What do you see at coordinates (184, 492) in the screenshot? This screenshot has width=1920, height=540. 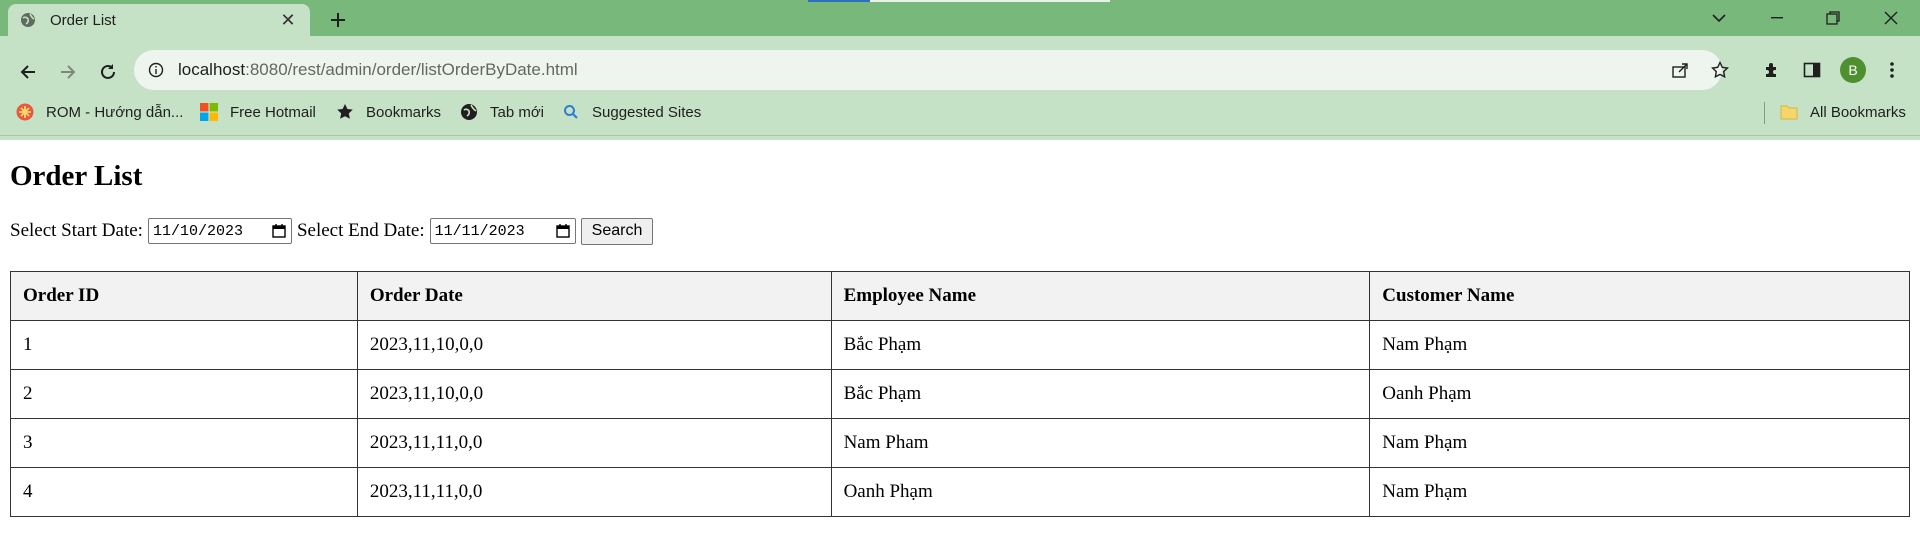 I see `cell-order-id: 4` at bounding box center [184, 492].